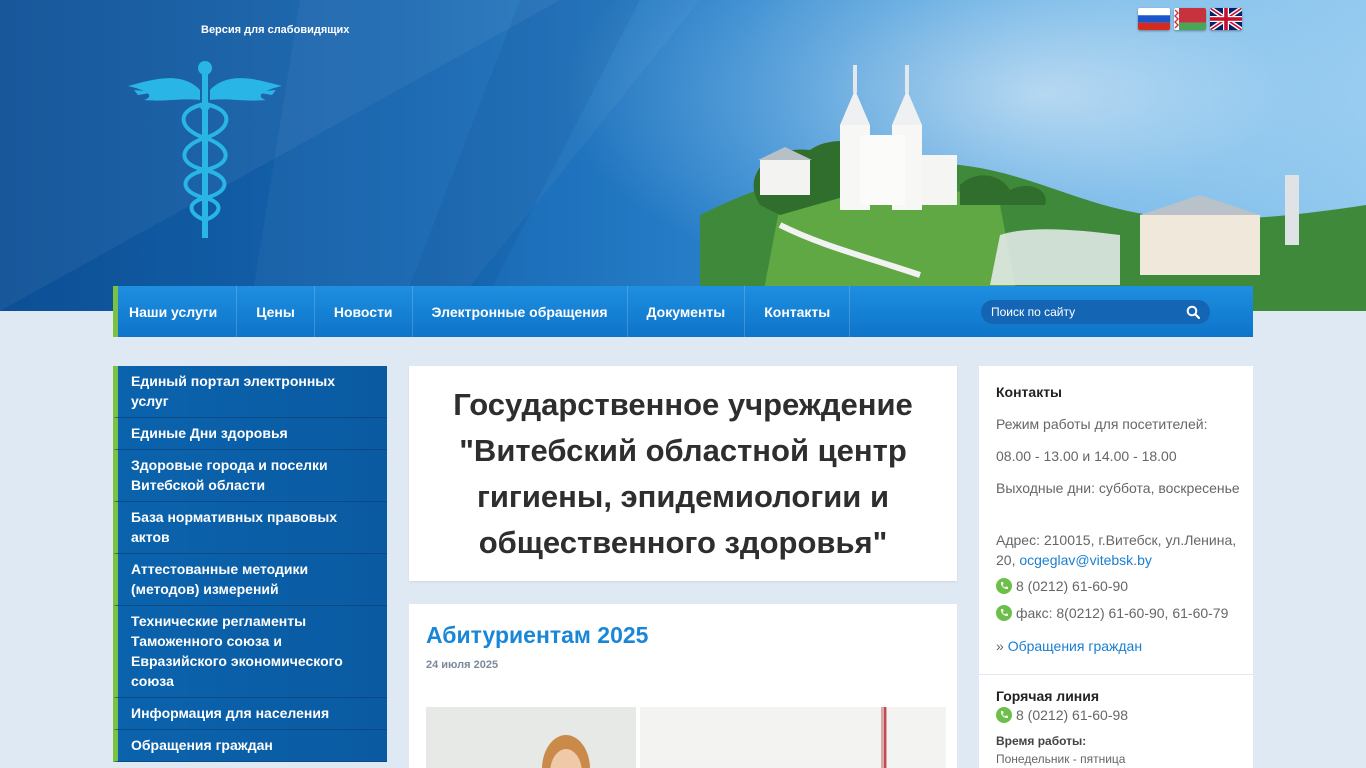  Describe the element at coordinates (275, 30) in the screenshot. I see `low-vision-version-link: Версия для слабовидящих` at that location.